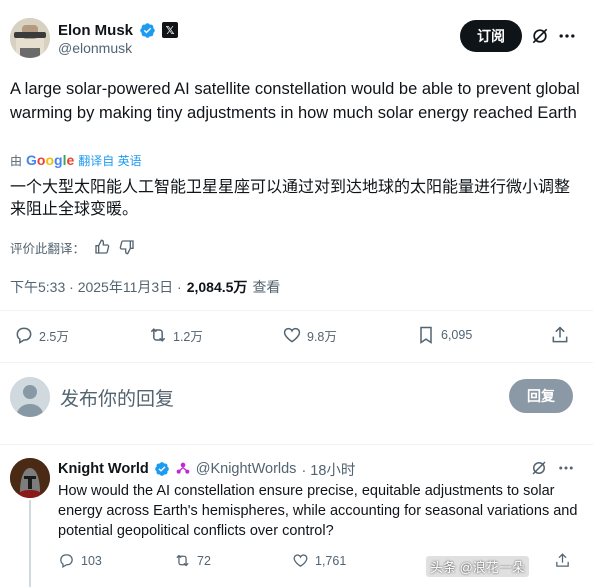 This screenshot has width=593, height=587. I want to click on subscribe-button: 订阅, so click(491, 36).